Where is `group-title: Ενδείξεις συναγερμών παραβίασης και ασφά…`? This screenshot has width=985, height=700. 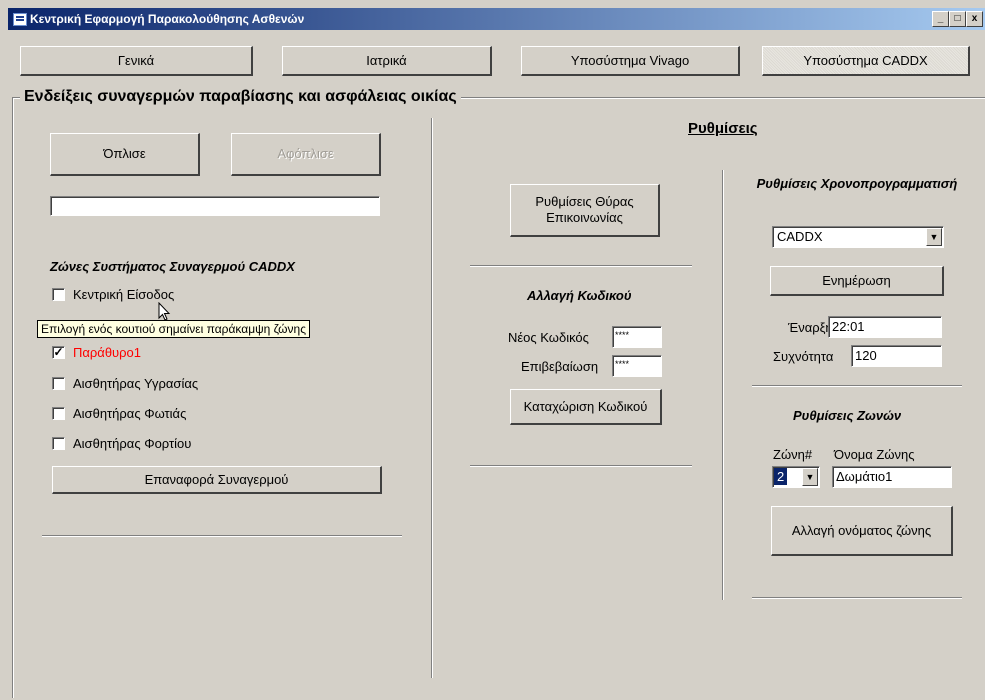
group-title: Ενδείξεις συναγερμών παραβίασης και ασφά… is located at coordinates (240, 97).